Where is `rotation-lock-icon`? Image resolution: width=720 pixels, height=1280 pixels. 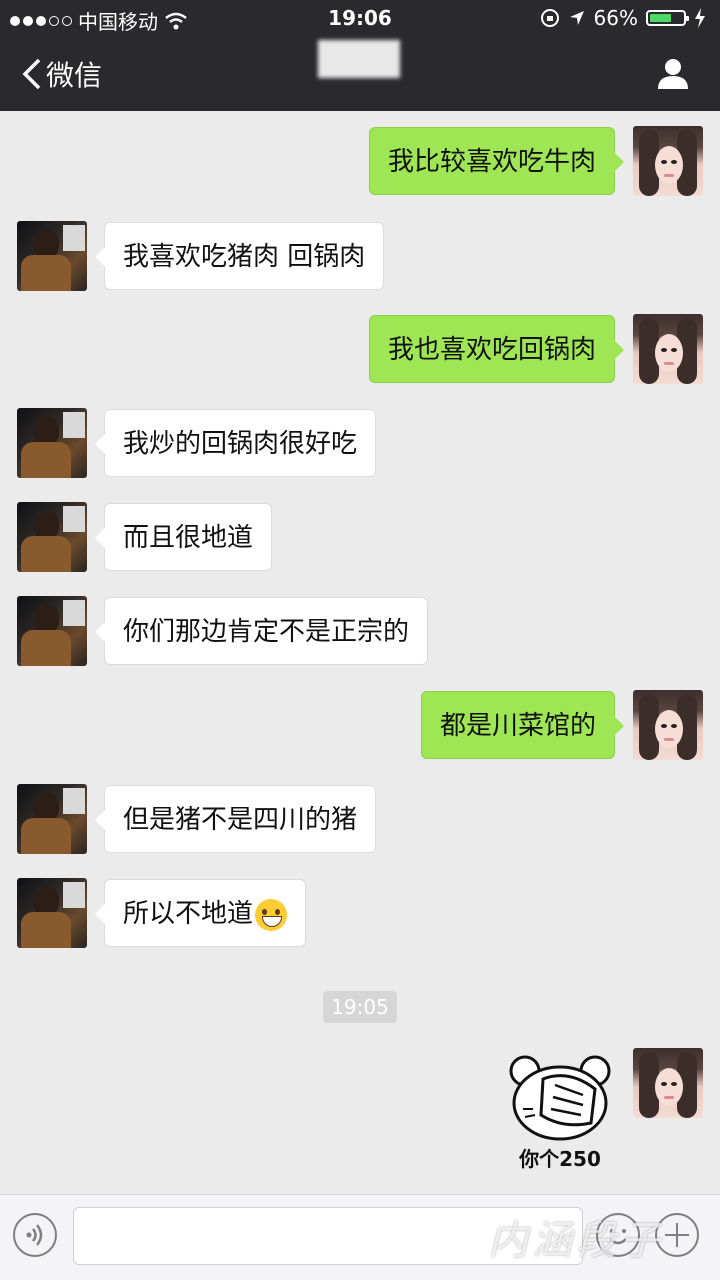 rotation-lock-icon is located at coordinates (549, 18).